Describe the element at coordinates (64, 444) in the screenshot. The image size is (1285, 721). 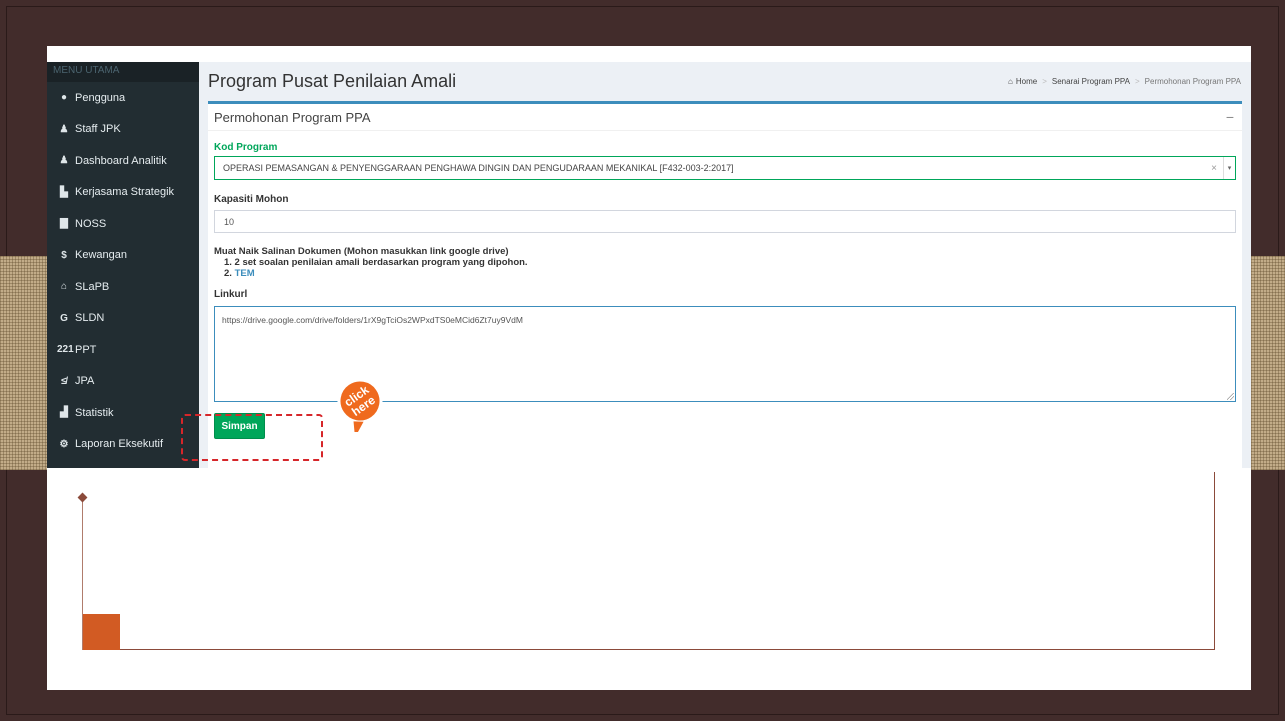
I see `gear-icon: ⚙` at that location.